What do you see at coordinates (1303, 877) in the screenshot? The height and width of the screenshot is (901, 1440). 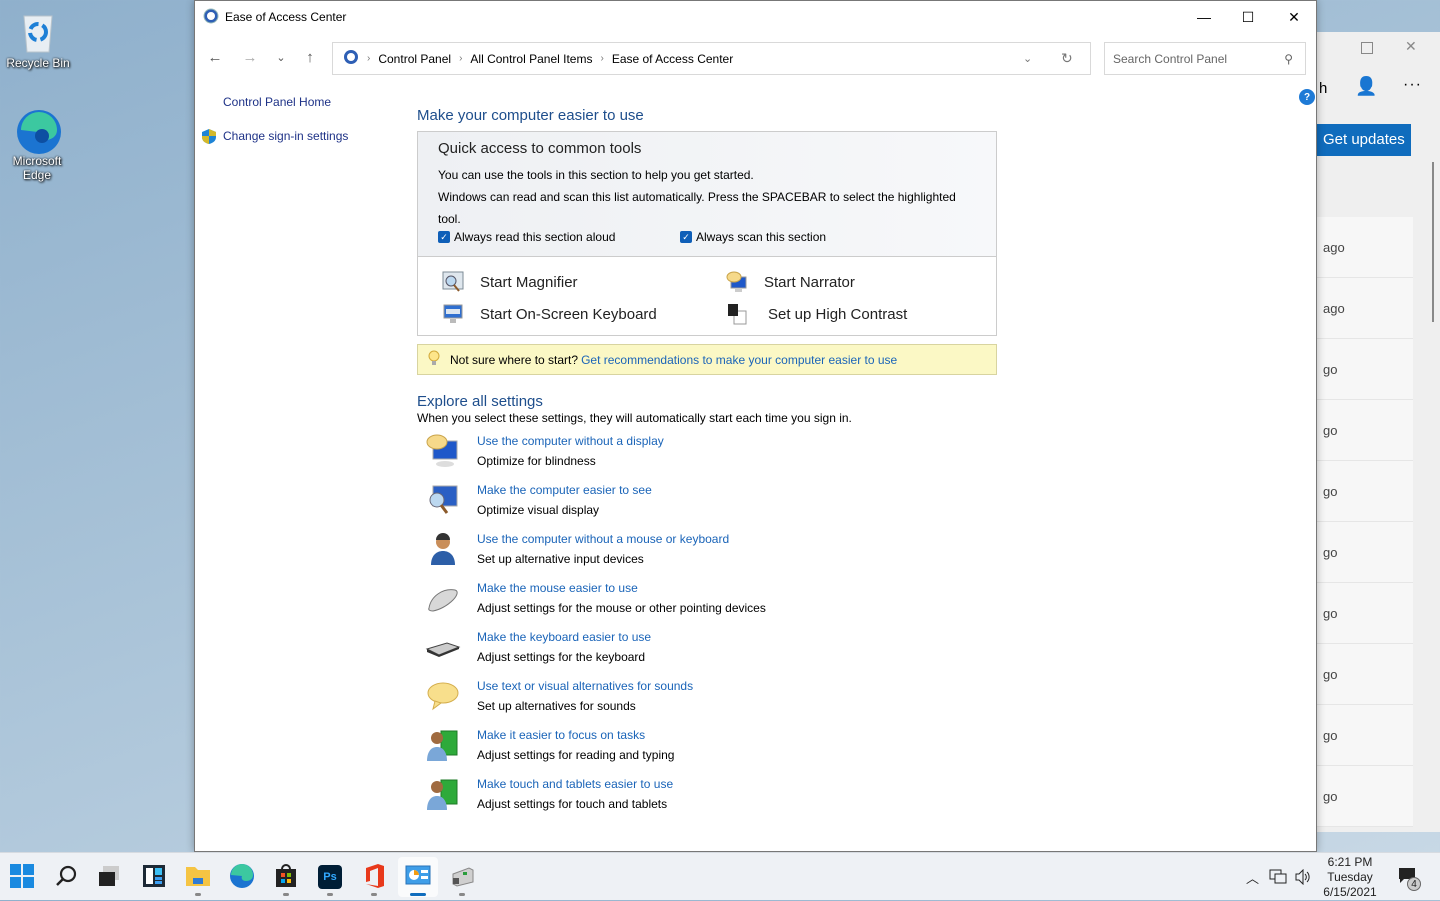 I see `volume-icon` at bounding box center [1303, 877].